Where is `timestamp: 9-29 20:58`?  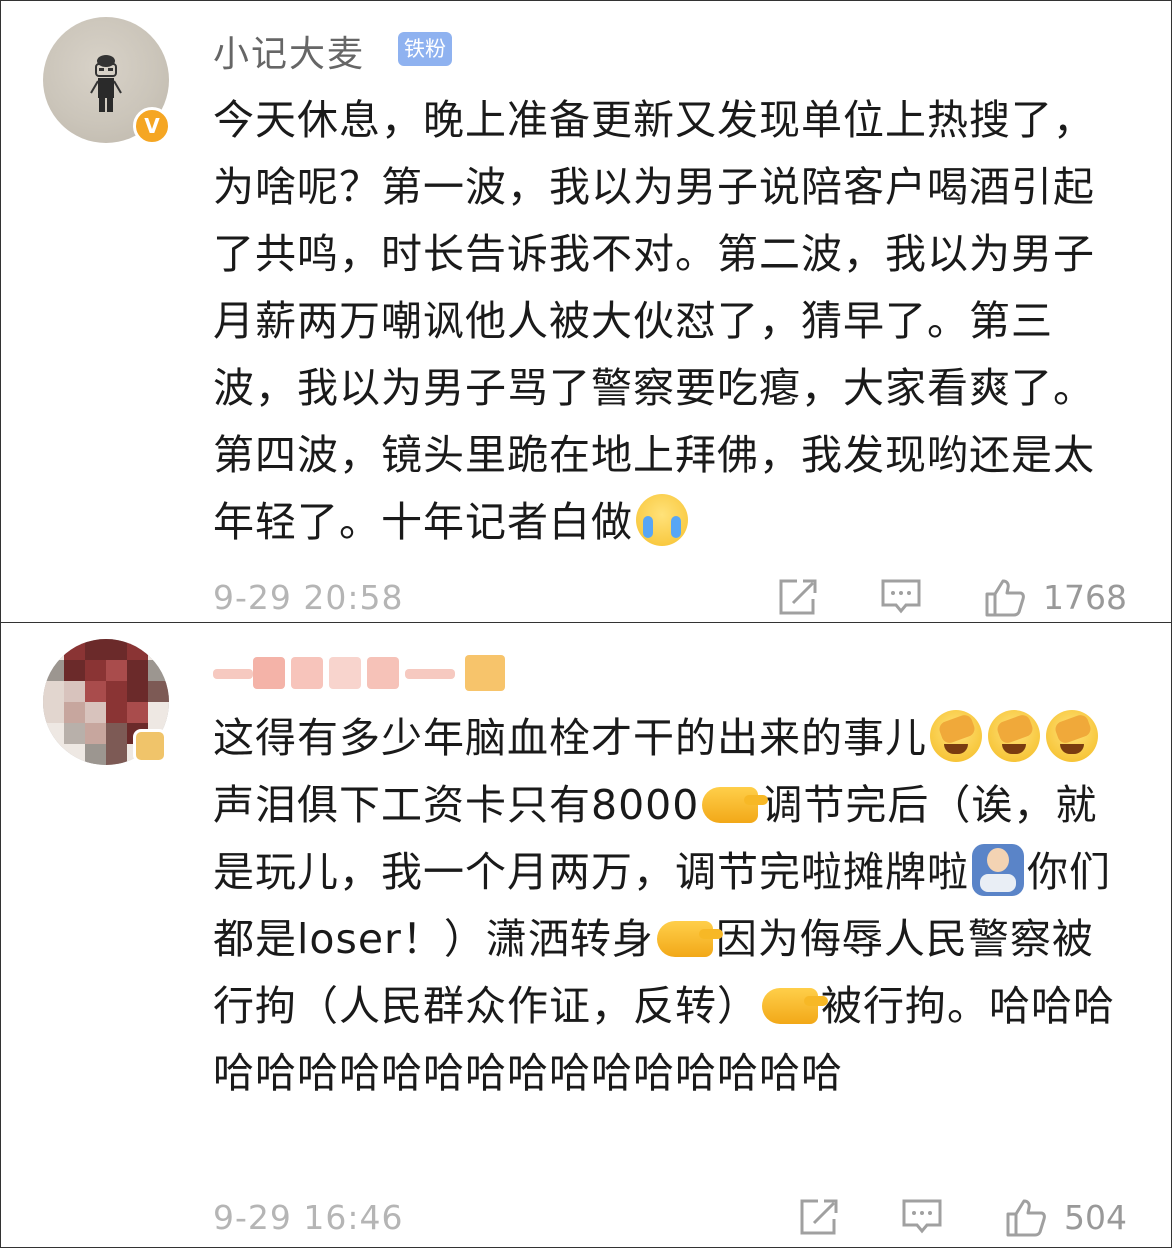 timestamp: 9-29 20:58 is located at coordinates (308, 597).